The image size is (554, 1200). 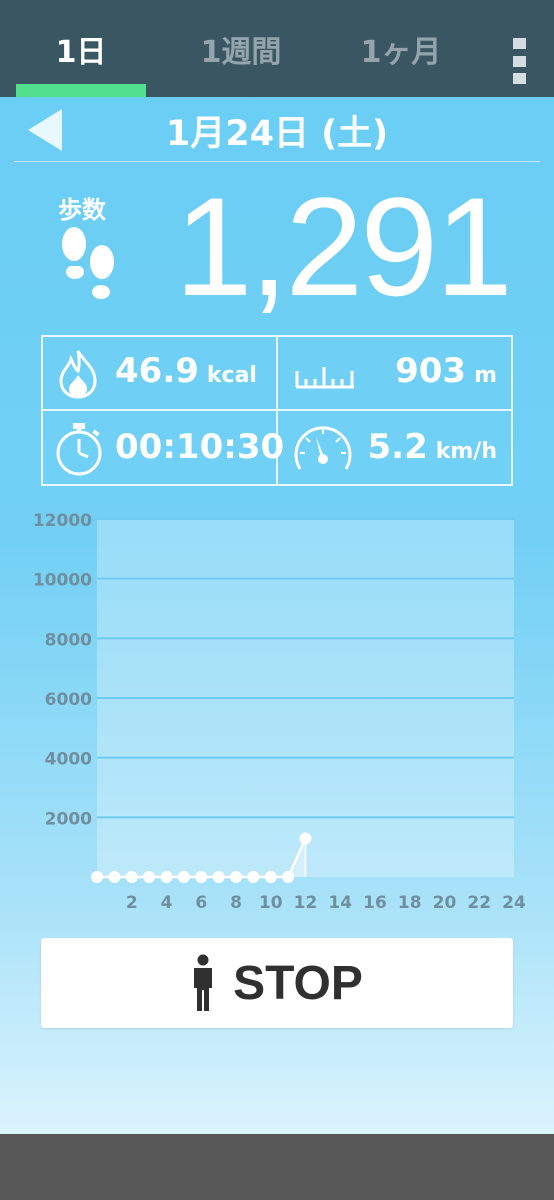 What do you see at coordinates (340, 903) in the screenshot?
I see `x-tick-label: 14` at bounding box center [340, 903].